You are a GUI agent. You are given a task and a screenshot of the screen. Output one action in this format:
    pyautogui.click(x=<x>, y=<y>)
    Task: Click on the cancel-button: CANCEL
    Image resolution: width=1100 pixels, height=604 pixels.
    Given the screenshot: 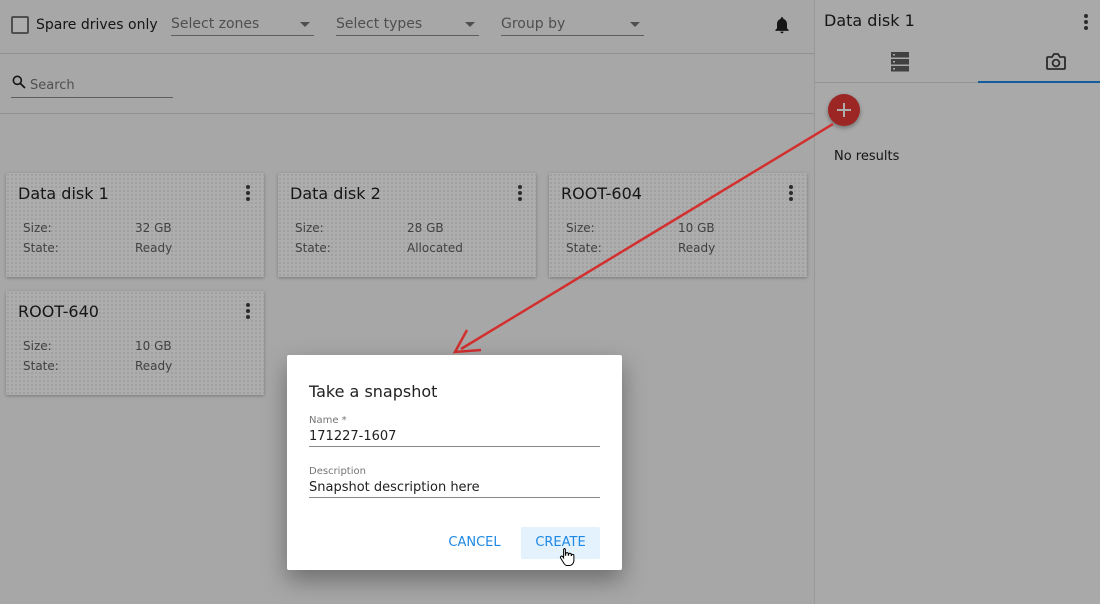 What is the action you would take?
    pyautogui.click(x=474, y=543)
    